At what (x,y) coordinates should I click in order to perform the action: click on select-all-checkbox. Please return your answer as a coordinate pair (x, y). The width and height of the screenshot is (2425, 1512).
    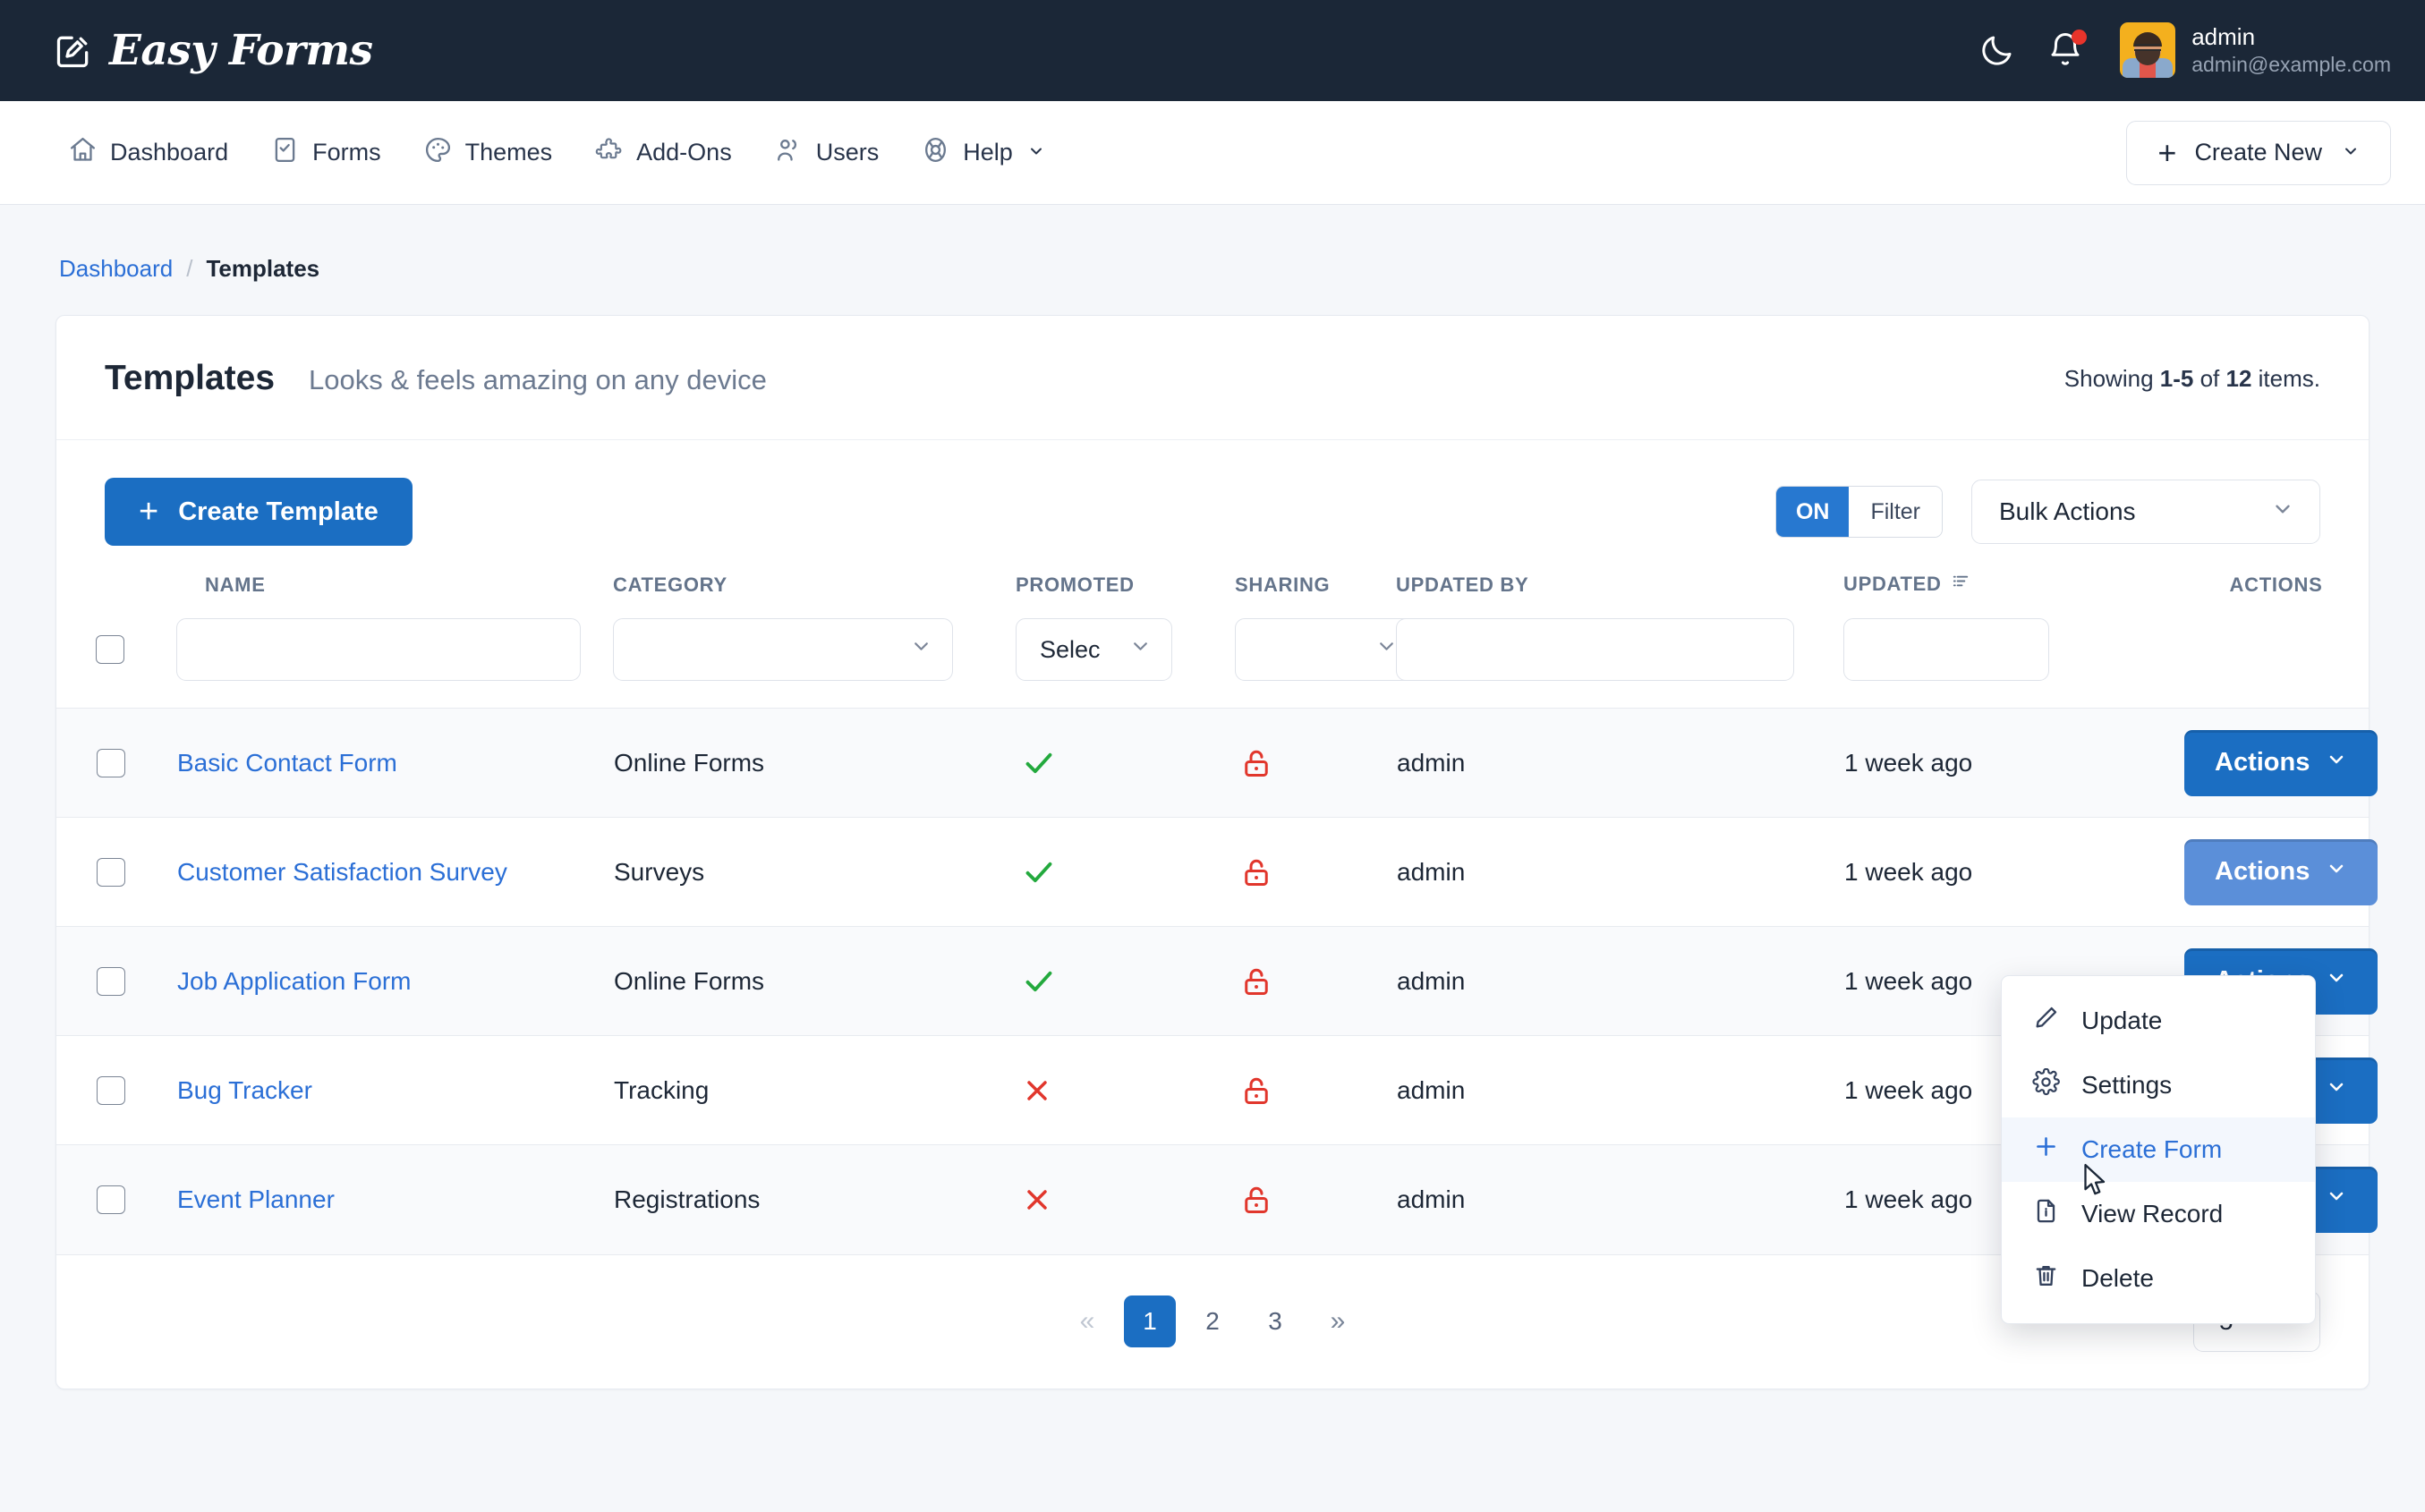
    Looking at the image, I should click on (110, 649).